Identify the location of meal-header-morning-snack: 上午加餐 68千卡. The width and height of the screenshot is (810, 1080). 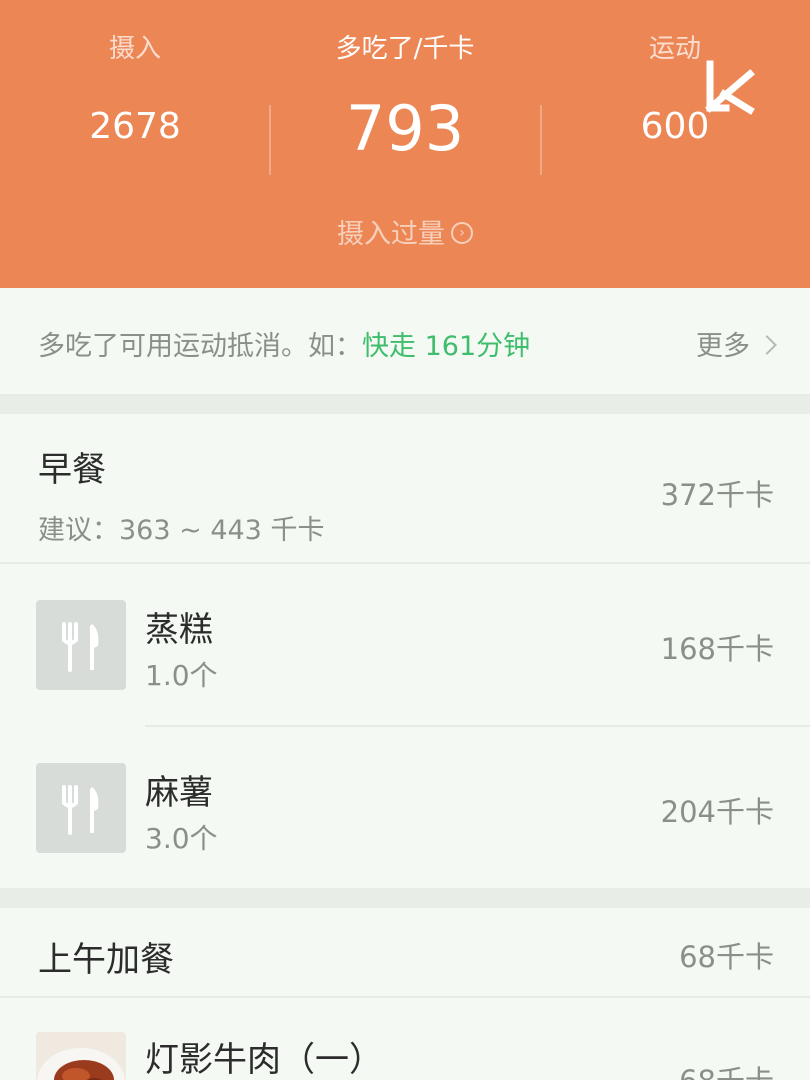
(405, 952).